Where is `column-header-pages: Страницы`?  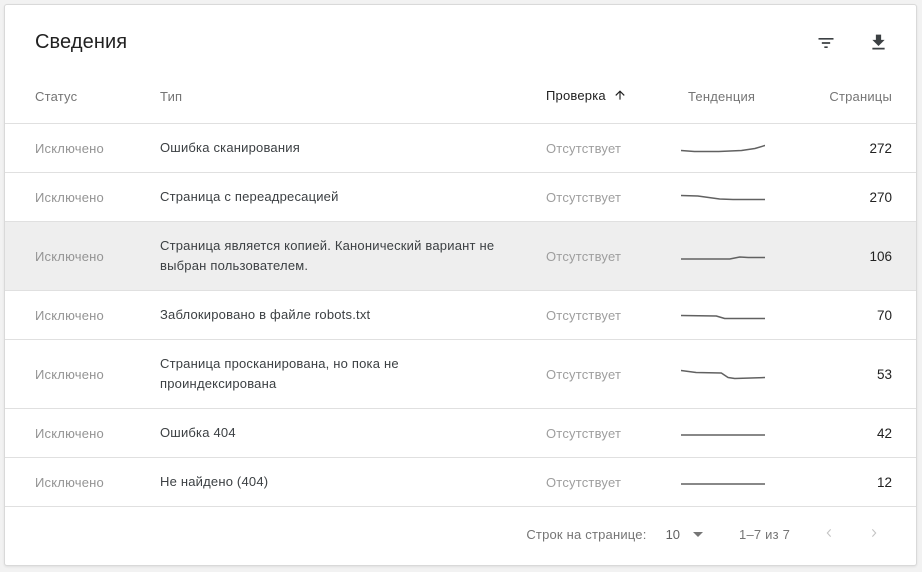 column-header-pages: Страницы is located at coordinates (846, 96).